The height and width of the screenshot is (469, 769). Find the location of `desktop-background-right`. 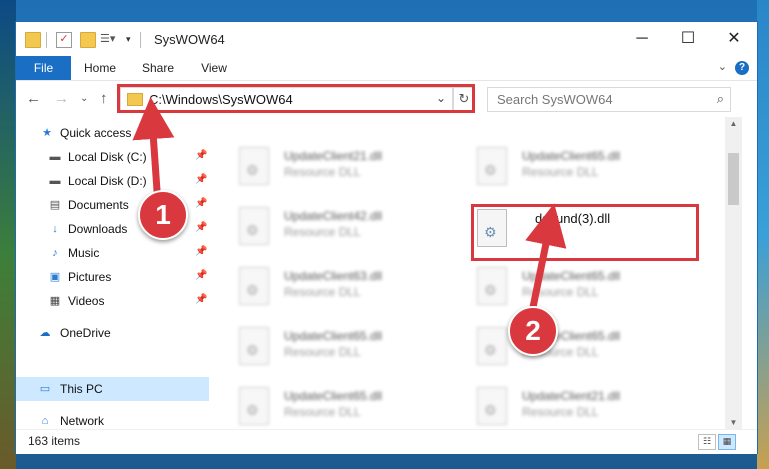

desktop-background-right is located at coordinates (763, 234).